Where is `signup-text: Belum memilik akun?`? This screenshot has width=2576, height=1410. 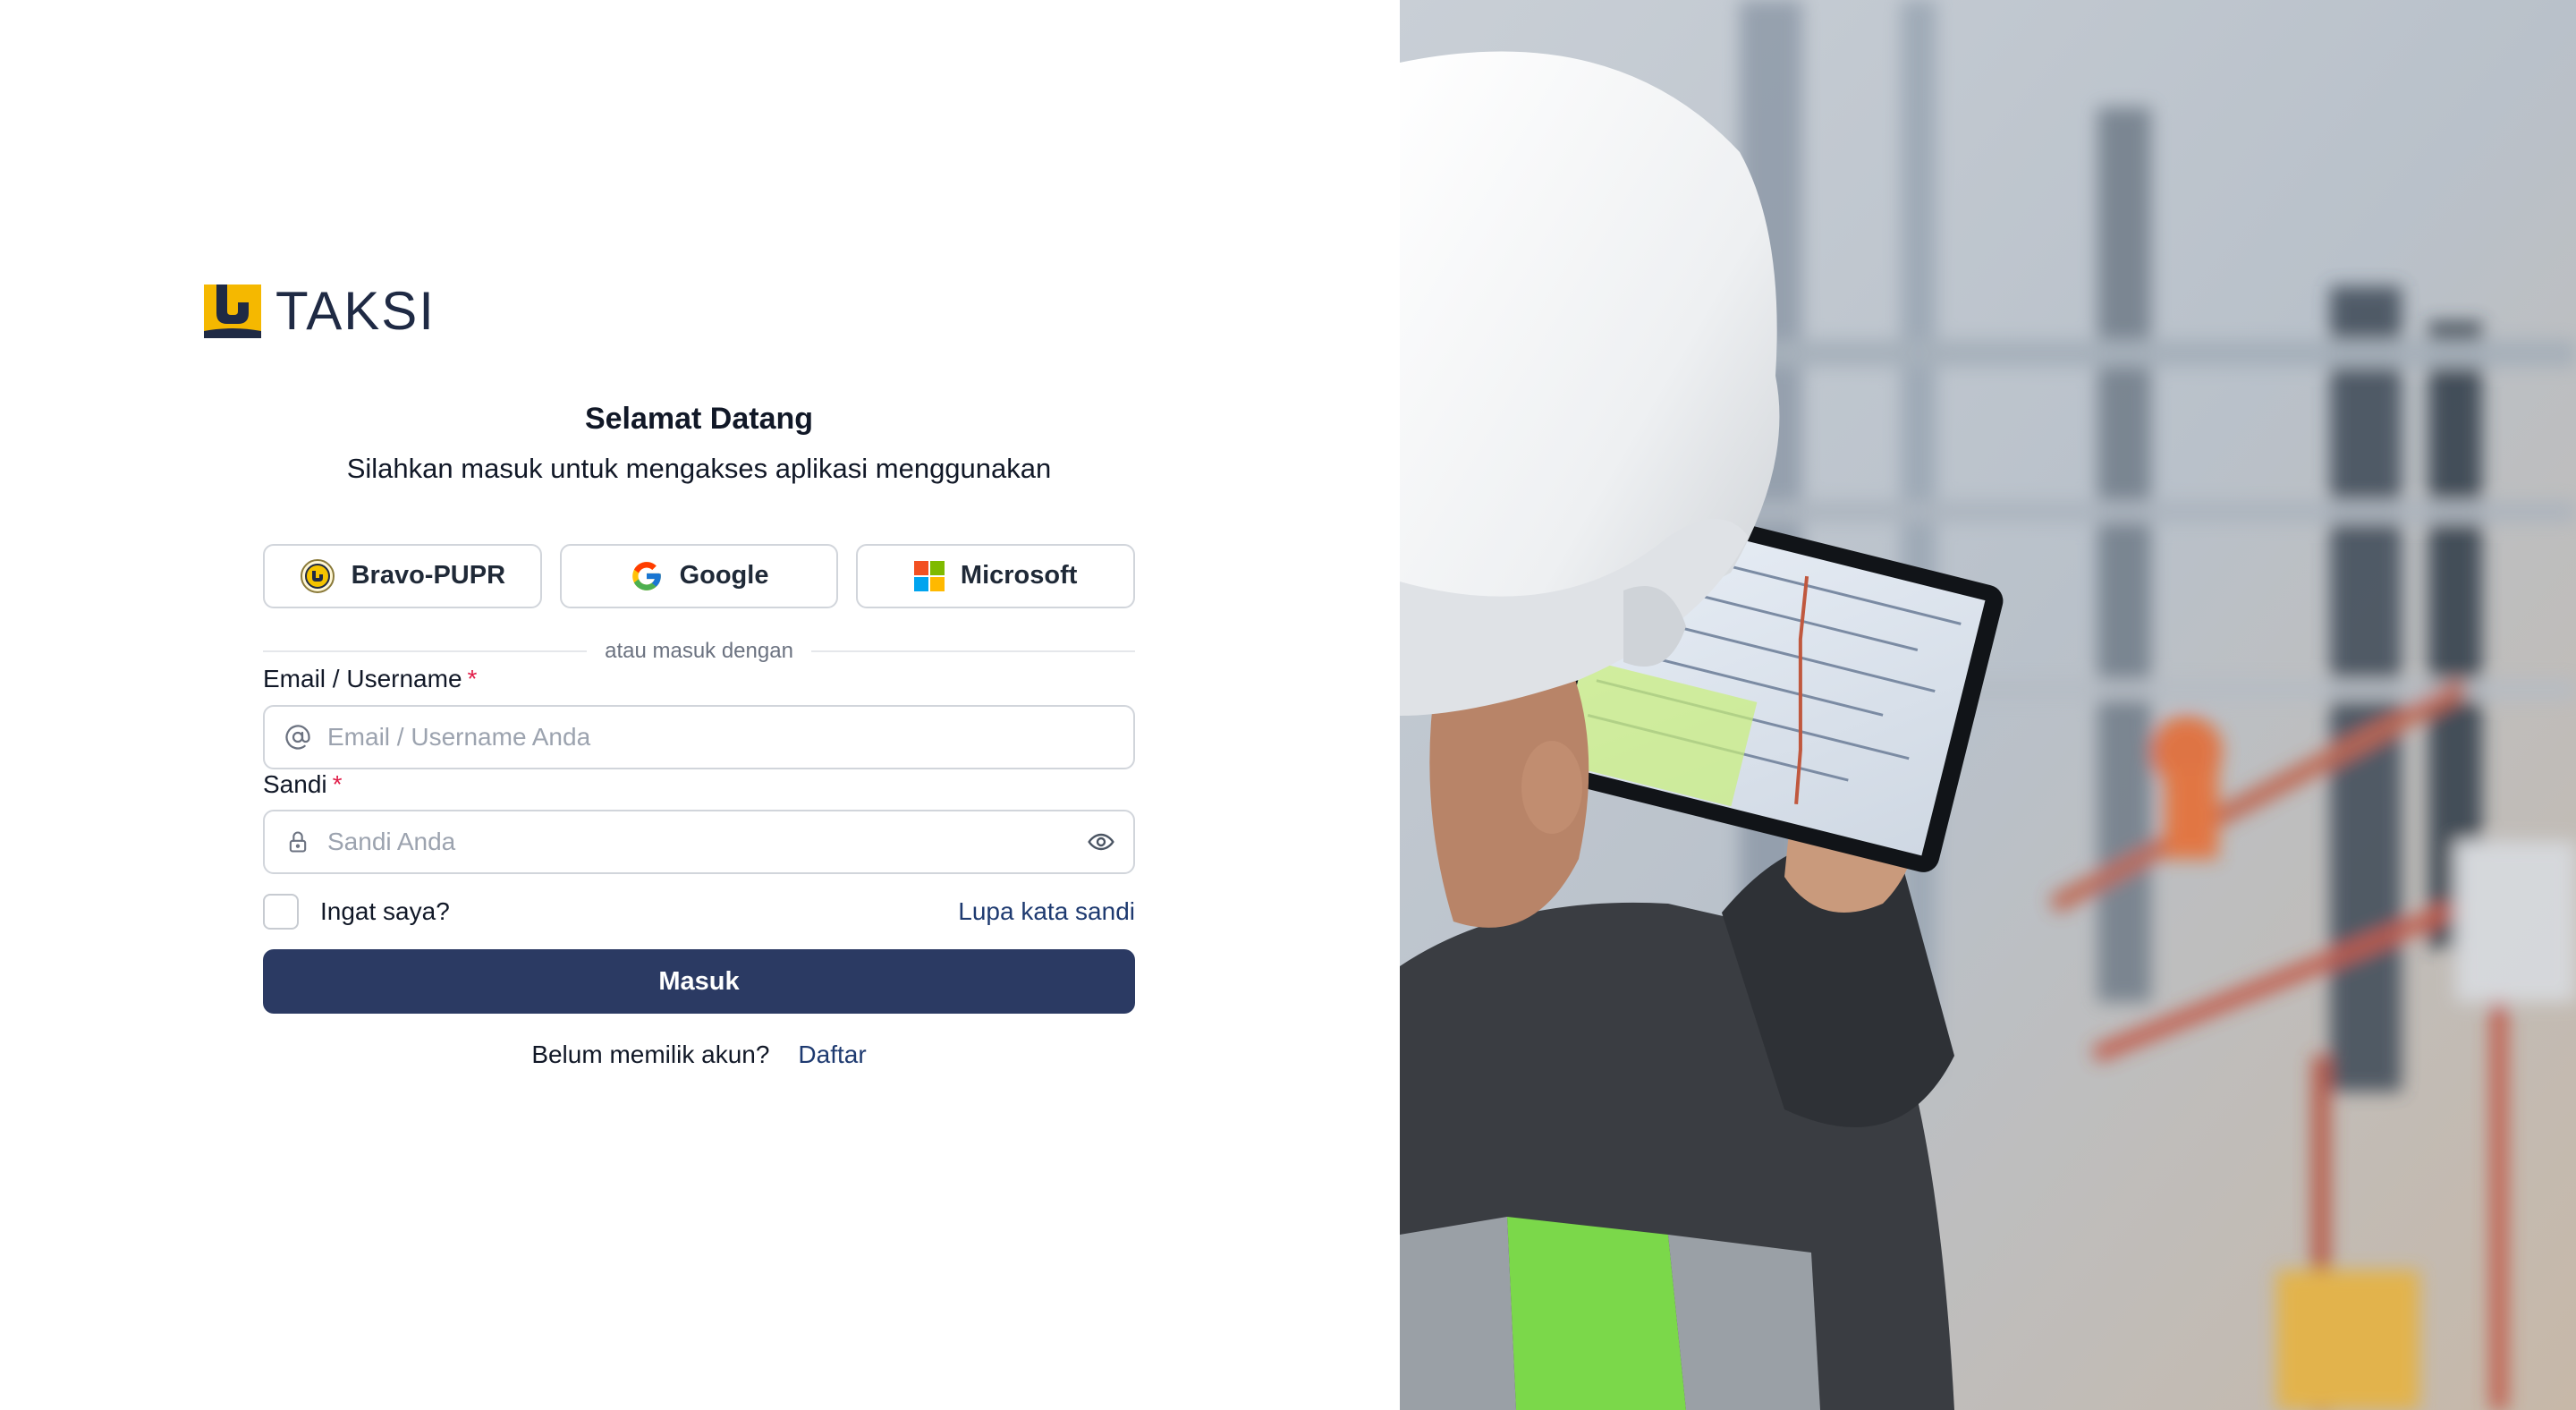
signup-text: Belum memilik akun? is located at coordinates (650, 1055).